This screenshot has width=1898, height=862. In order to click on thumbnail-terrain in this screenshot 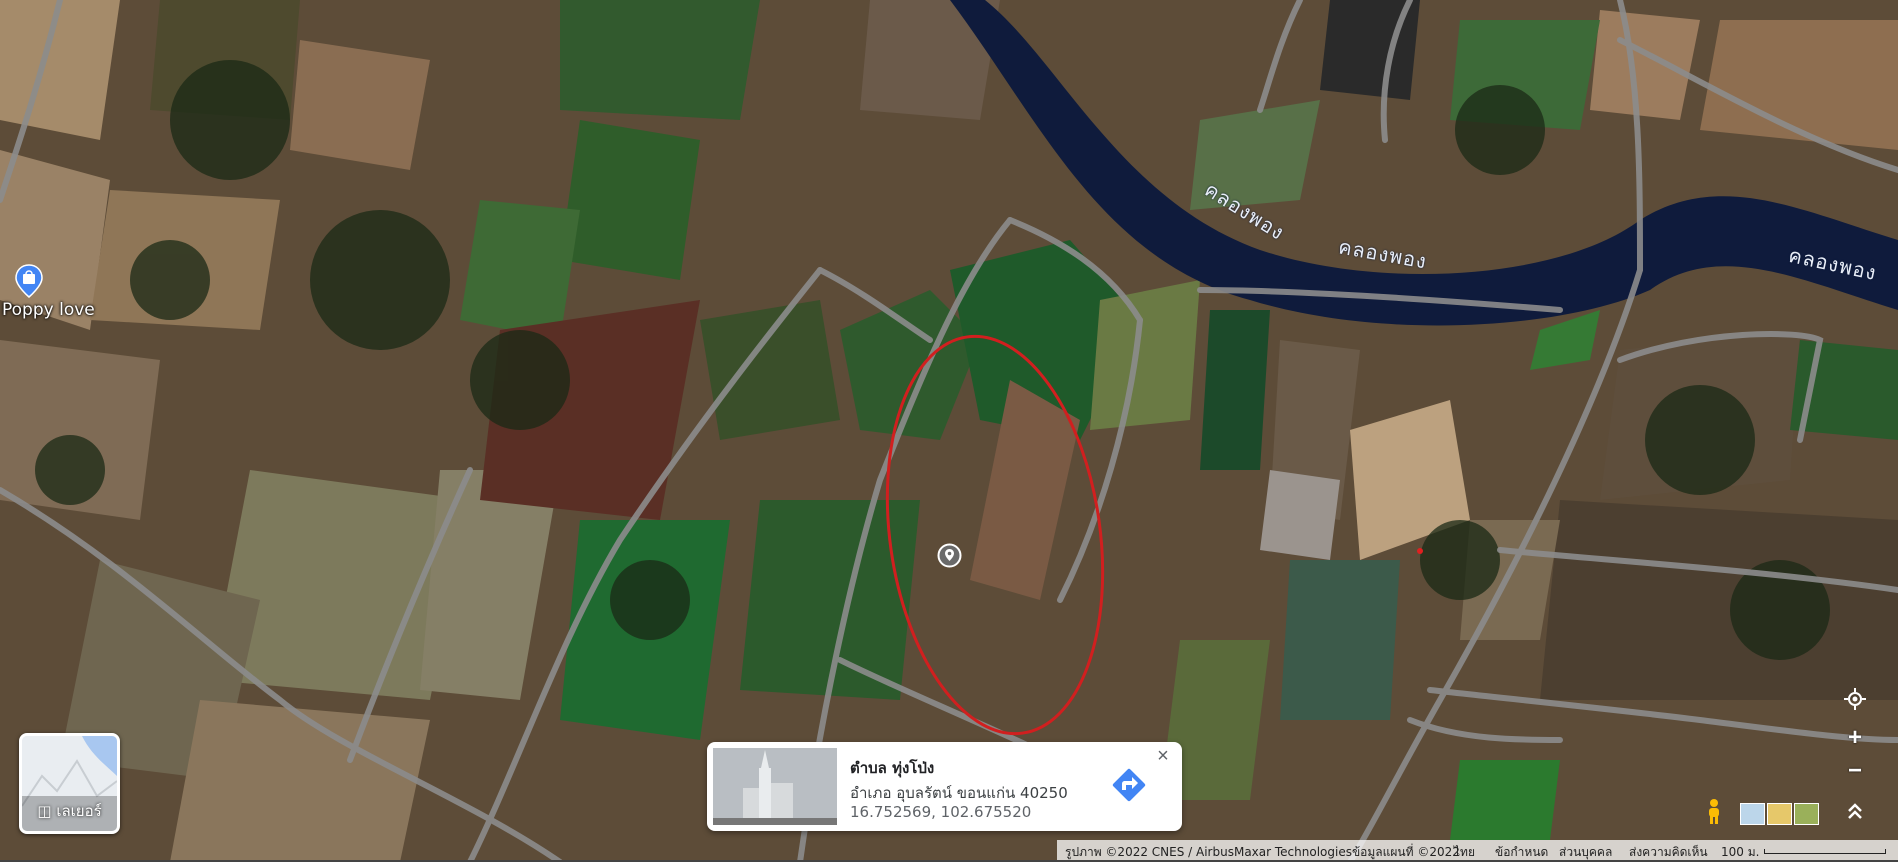, I will do `click(1752, 814)`.